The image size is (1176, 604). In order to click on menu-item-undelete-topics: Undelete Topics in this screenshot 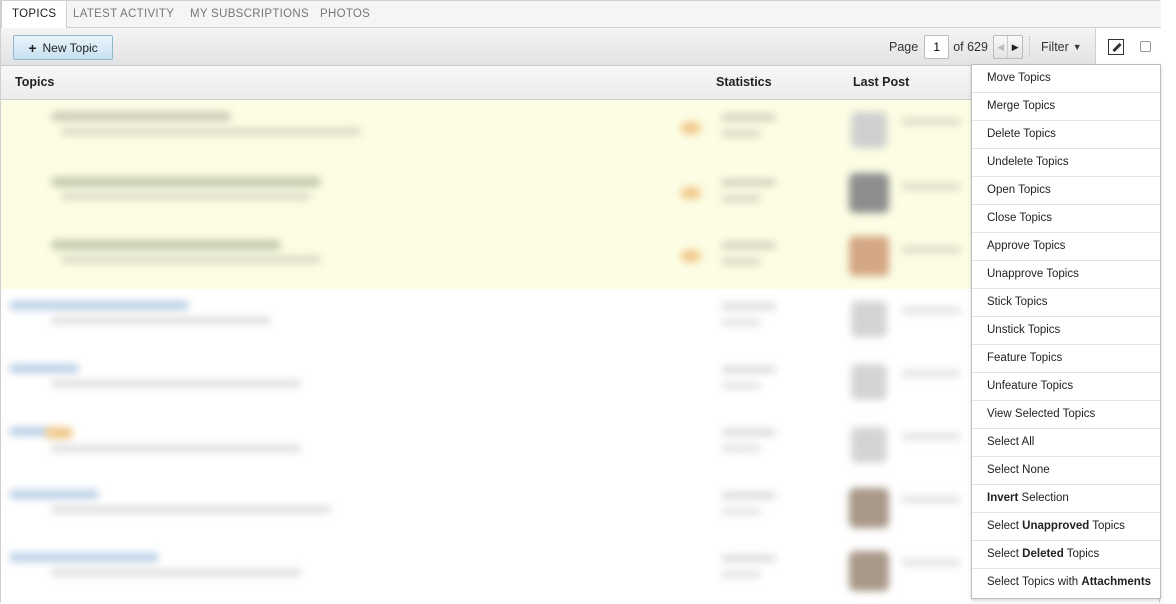, I will do `click(1066, 163)`.